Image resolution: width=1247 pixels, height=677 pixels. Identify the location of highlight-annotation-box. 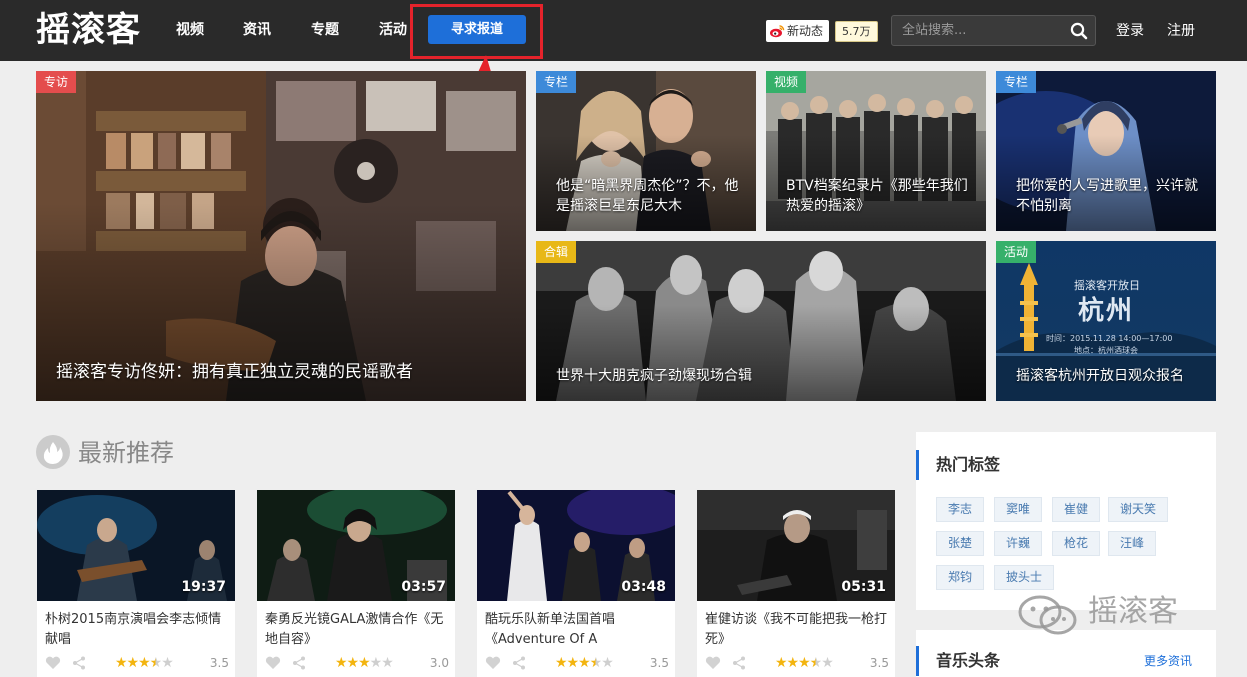
(476, 31).